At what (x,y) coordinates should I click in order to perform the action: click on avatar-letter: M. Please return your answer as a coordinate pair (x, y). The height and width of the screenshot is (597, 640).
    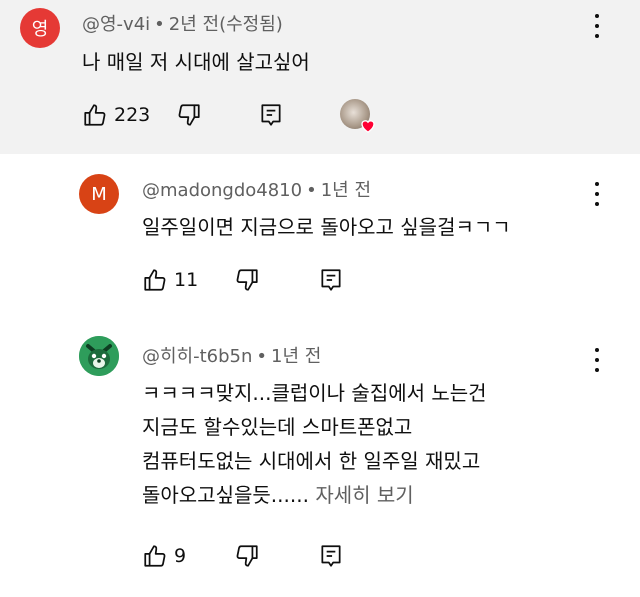
    Looking at the image, I should click on (99, 194).